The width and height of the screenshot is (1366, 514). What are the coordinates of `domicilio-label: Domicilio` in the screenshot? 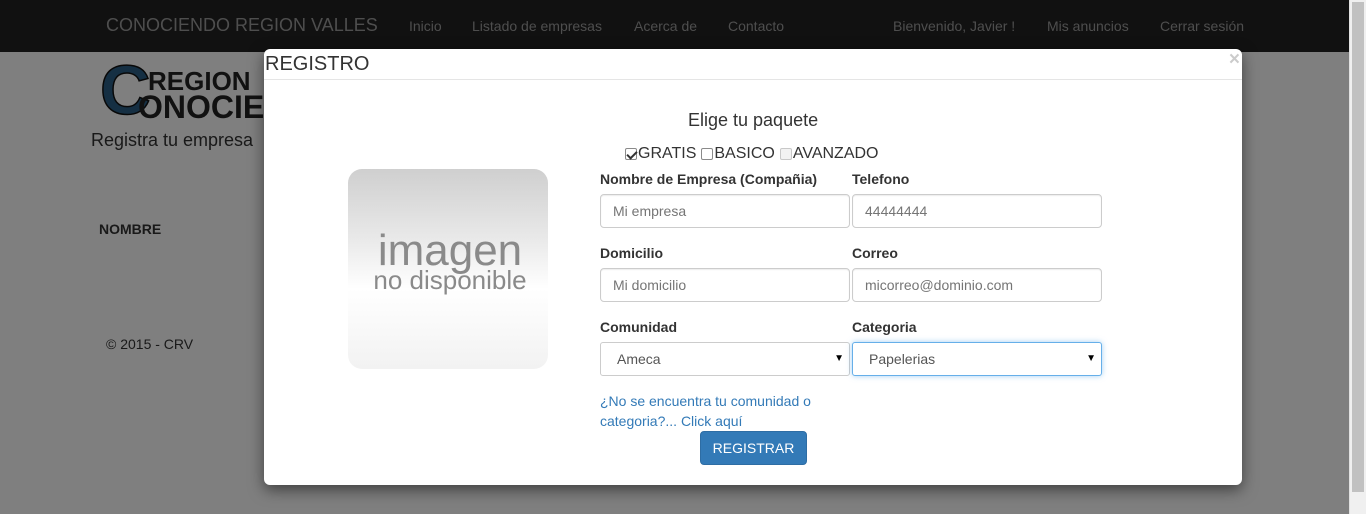 It's located at (632, 253).